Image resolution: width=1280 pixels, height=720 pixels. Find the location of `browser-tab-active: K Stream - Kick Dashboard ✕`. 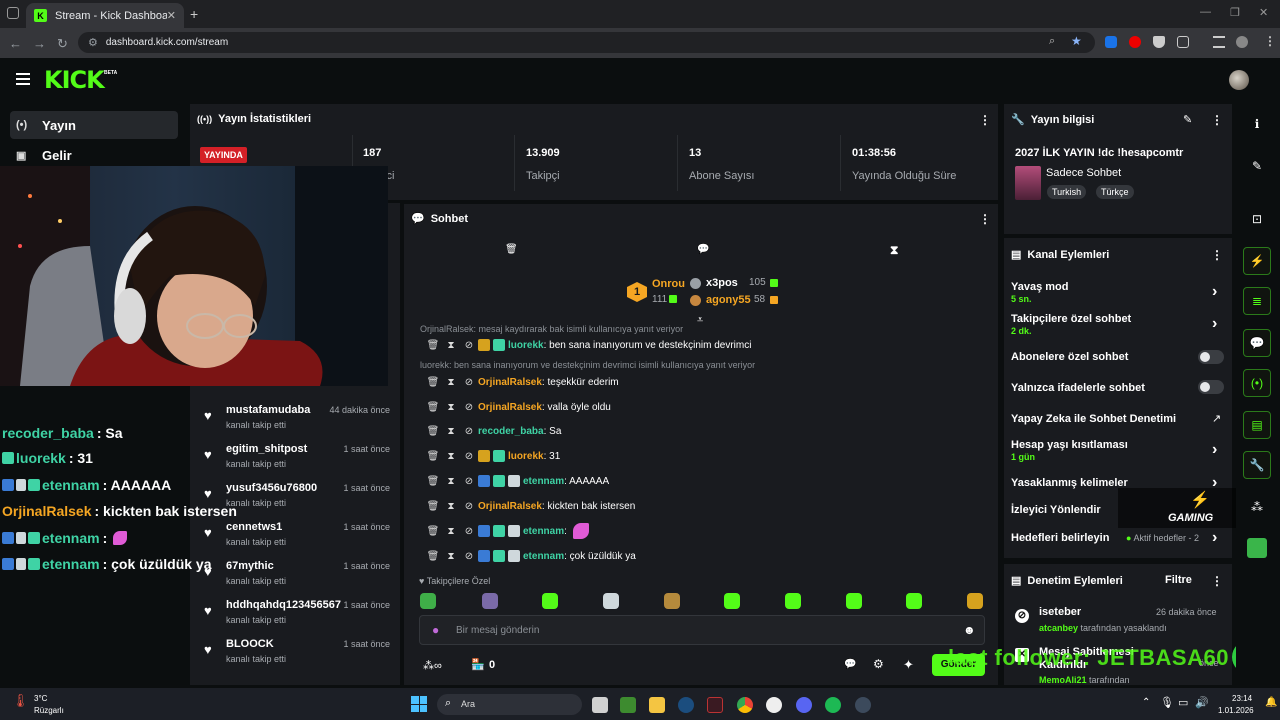

browser-tab-active: K Stream - Kick Dashboard ✕ is located at coordinates (105, 15).